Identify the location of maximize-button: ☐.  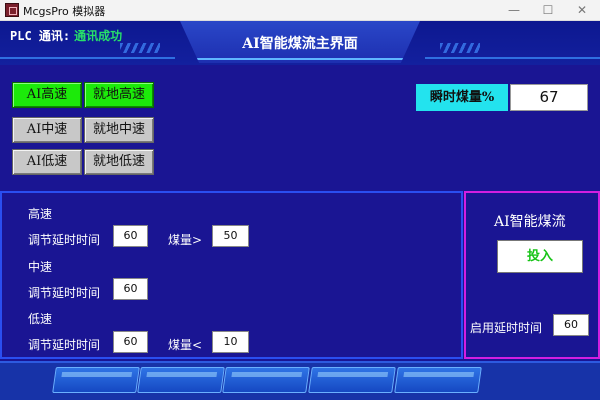
(548, 10).